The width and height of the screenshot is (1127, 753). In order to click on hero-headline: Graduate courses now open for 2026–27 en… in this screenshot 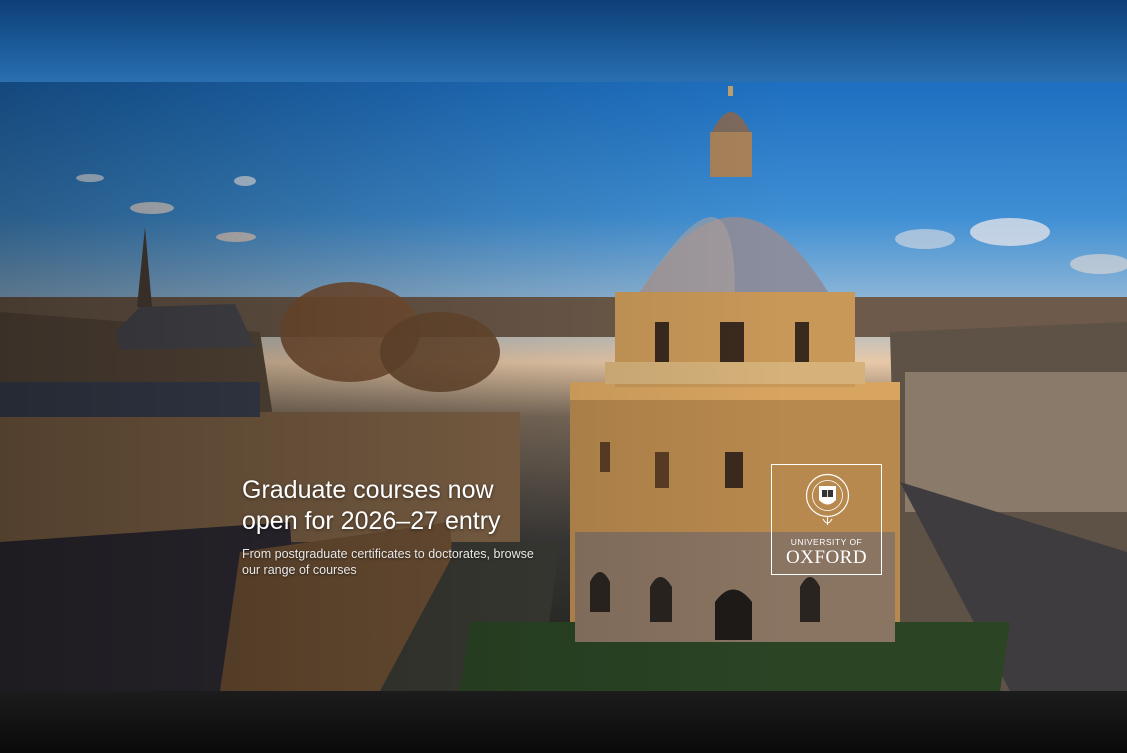, I will do `click(407, 506)`.